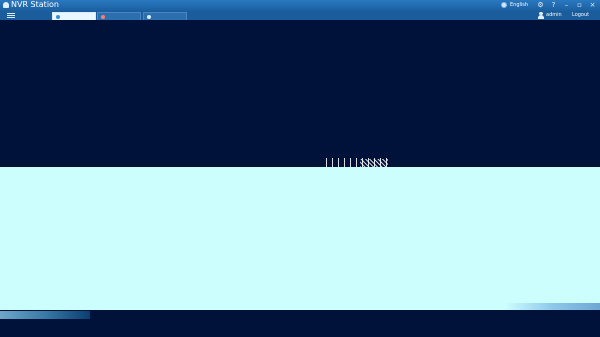  I want to click on timeline-marker, so click(374, 163).